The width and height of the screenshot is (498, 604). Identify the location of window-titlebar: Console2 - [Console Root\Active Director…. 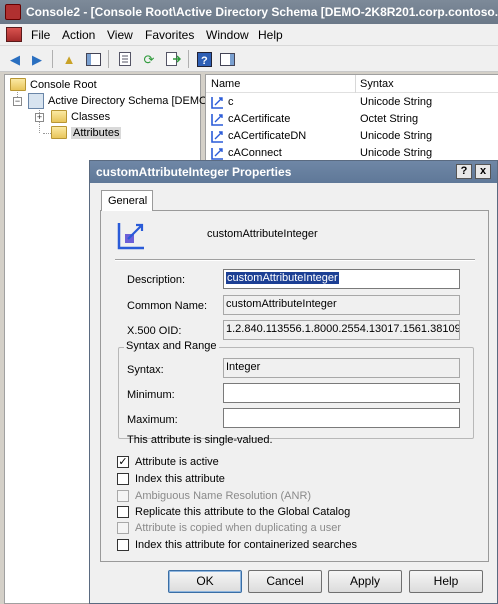
(249, 12).